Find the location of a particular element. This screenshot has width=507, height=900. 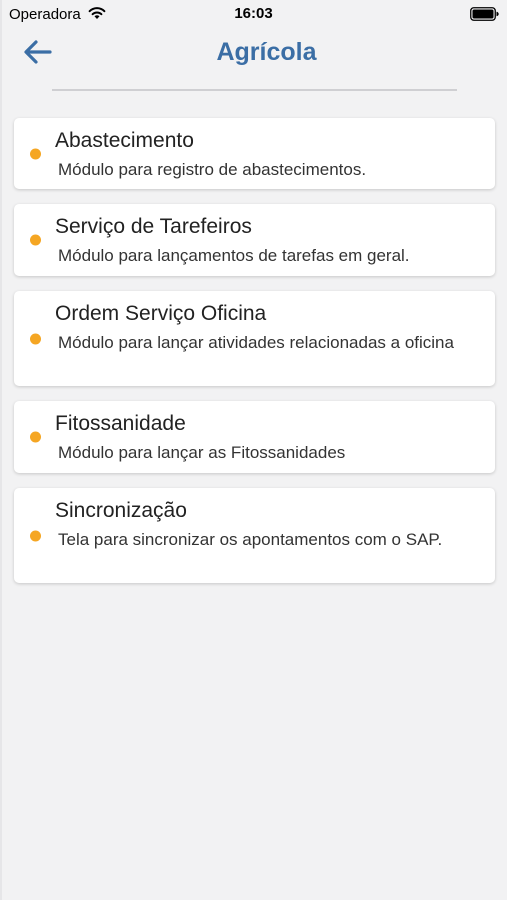

header-divider is located at coordinates (254, 90).